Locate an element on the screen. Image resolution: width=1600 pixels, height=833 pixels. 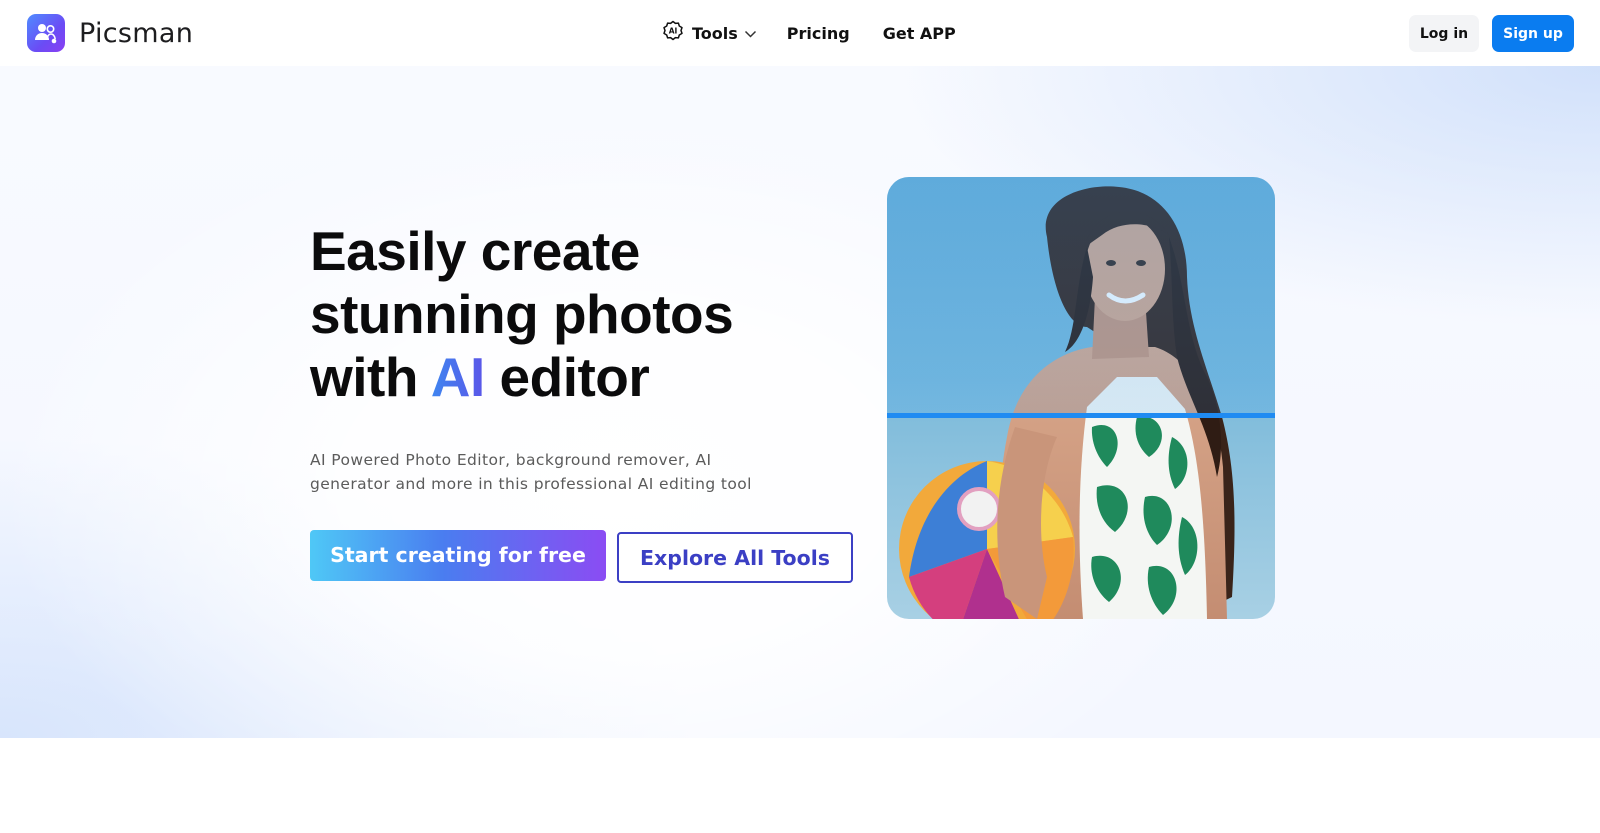
nav-pricing-link: Pricing is located at coordinates (818, 33).